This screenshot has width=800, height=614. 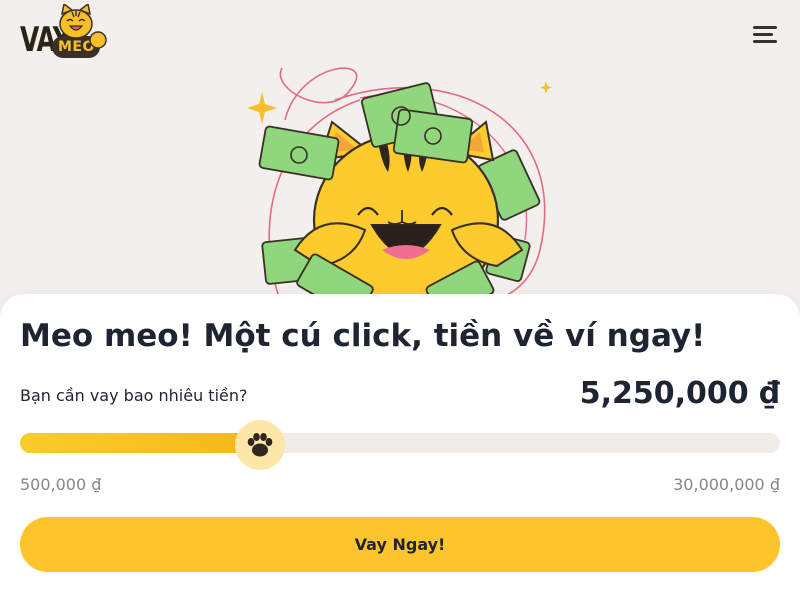 I want to click on logo-coin-icon, so click(x=98, y=40).